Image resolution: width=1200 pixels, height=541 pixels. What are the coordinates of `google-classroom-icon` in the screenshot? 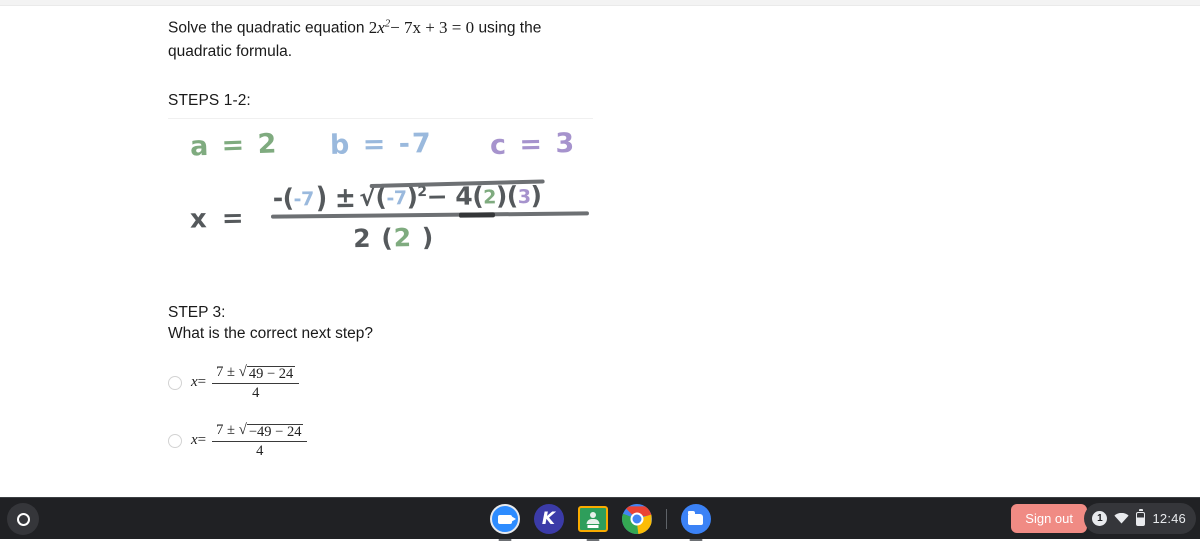 It's located at (593, 519).